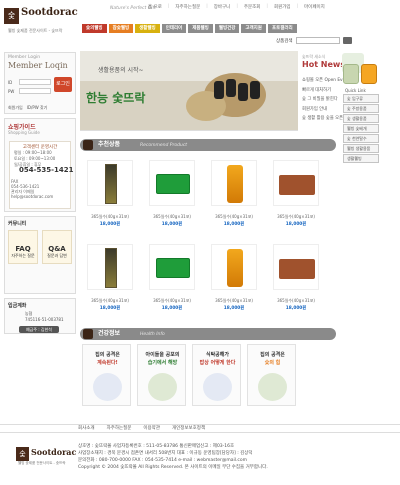  I want to click on health-card-line2: 계속된다!, so click(107, 363).